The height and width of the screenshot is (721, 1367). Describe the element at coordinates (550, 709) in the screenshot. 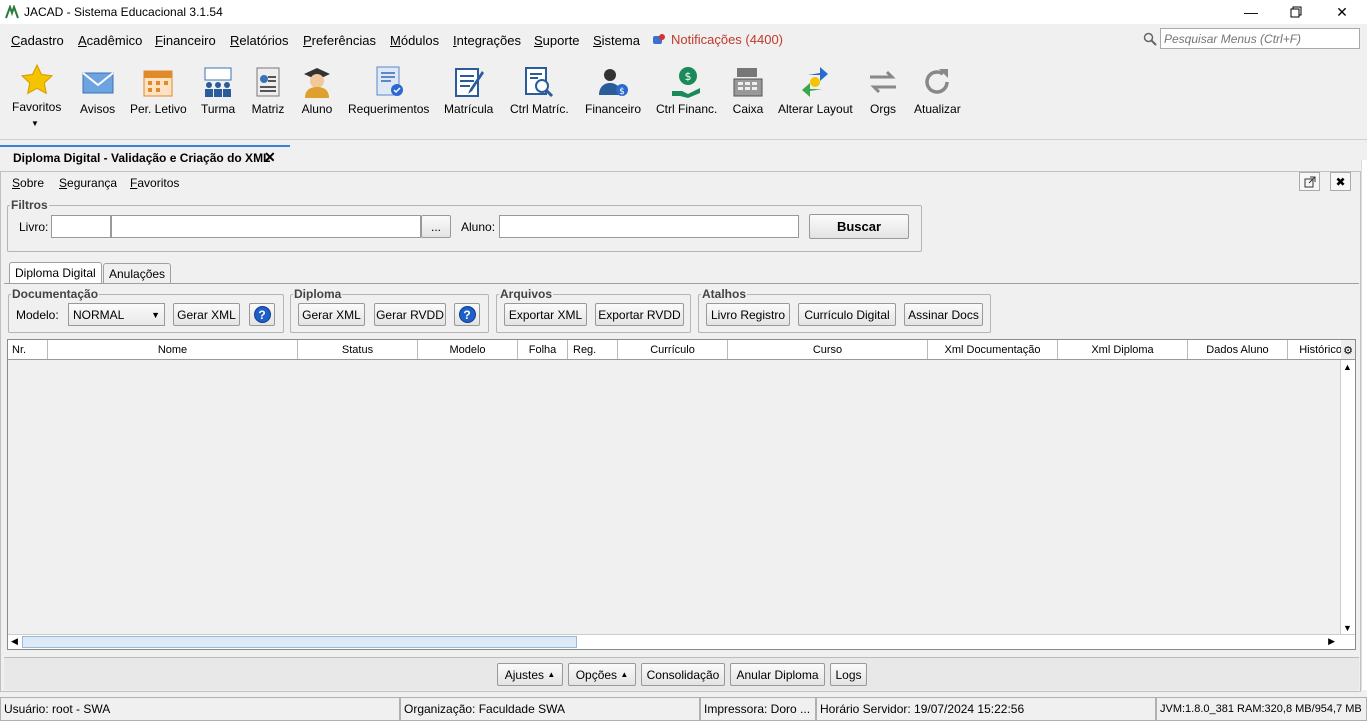

I see `status-organizacao: Organização: Faculdade SWA` at that location.